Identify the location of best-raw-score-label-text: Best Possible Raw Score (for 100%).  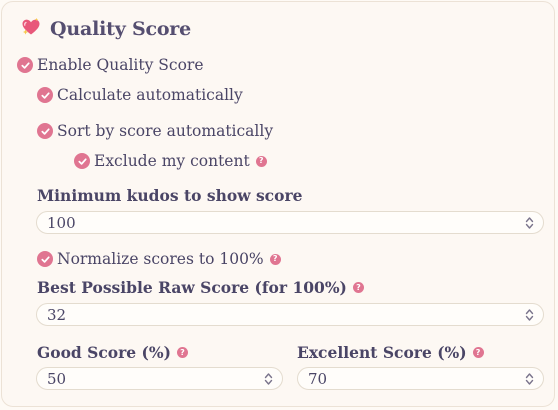
(192, 287).